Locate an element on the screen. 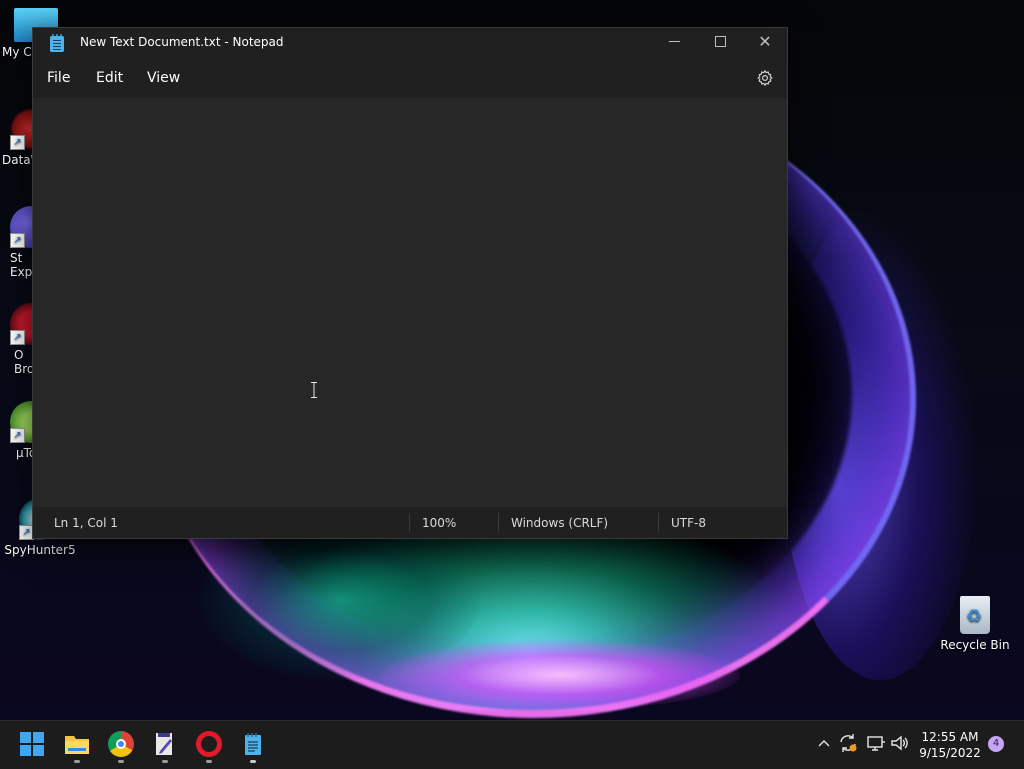 The height and width of the screenshot is (769, 1024). taskbar-notepad is located at coordinates (253, 744).